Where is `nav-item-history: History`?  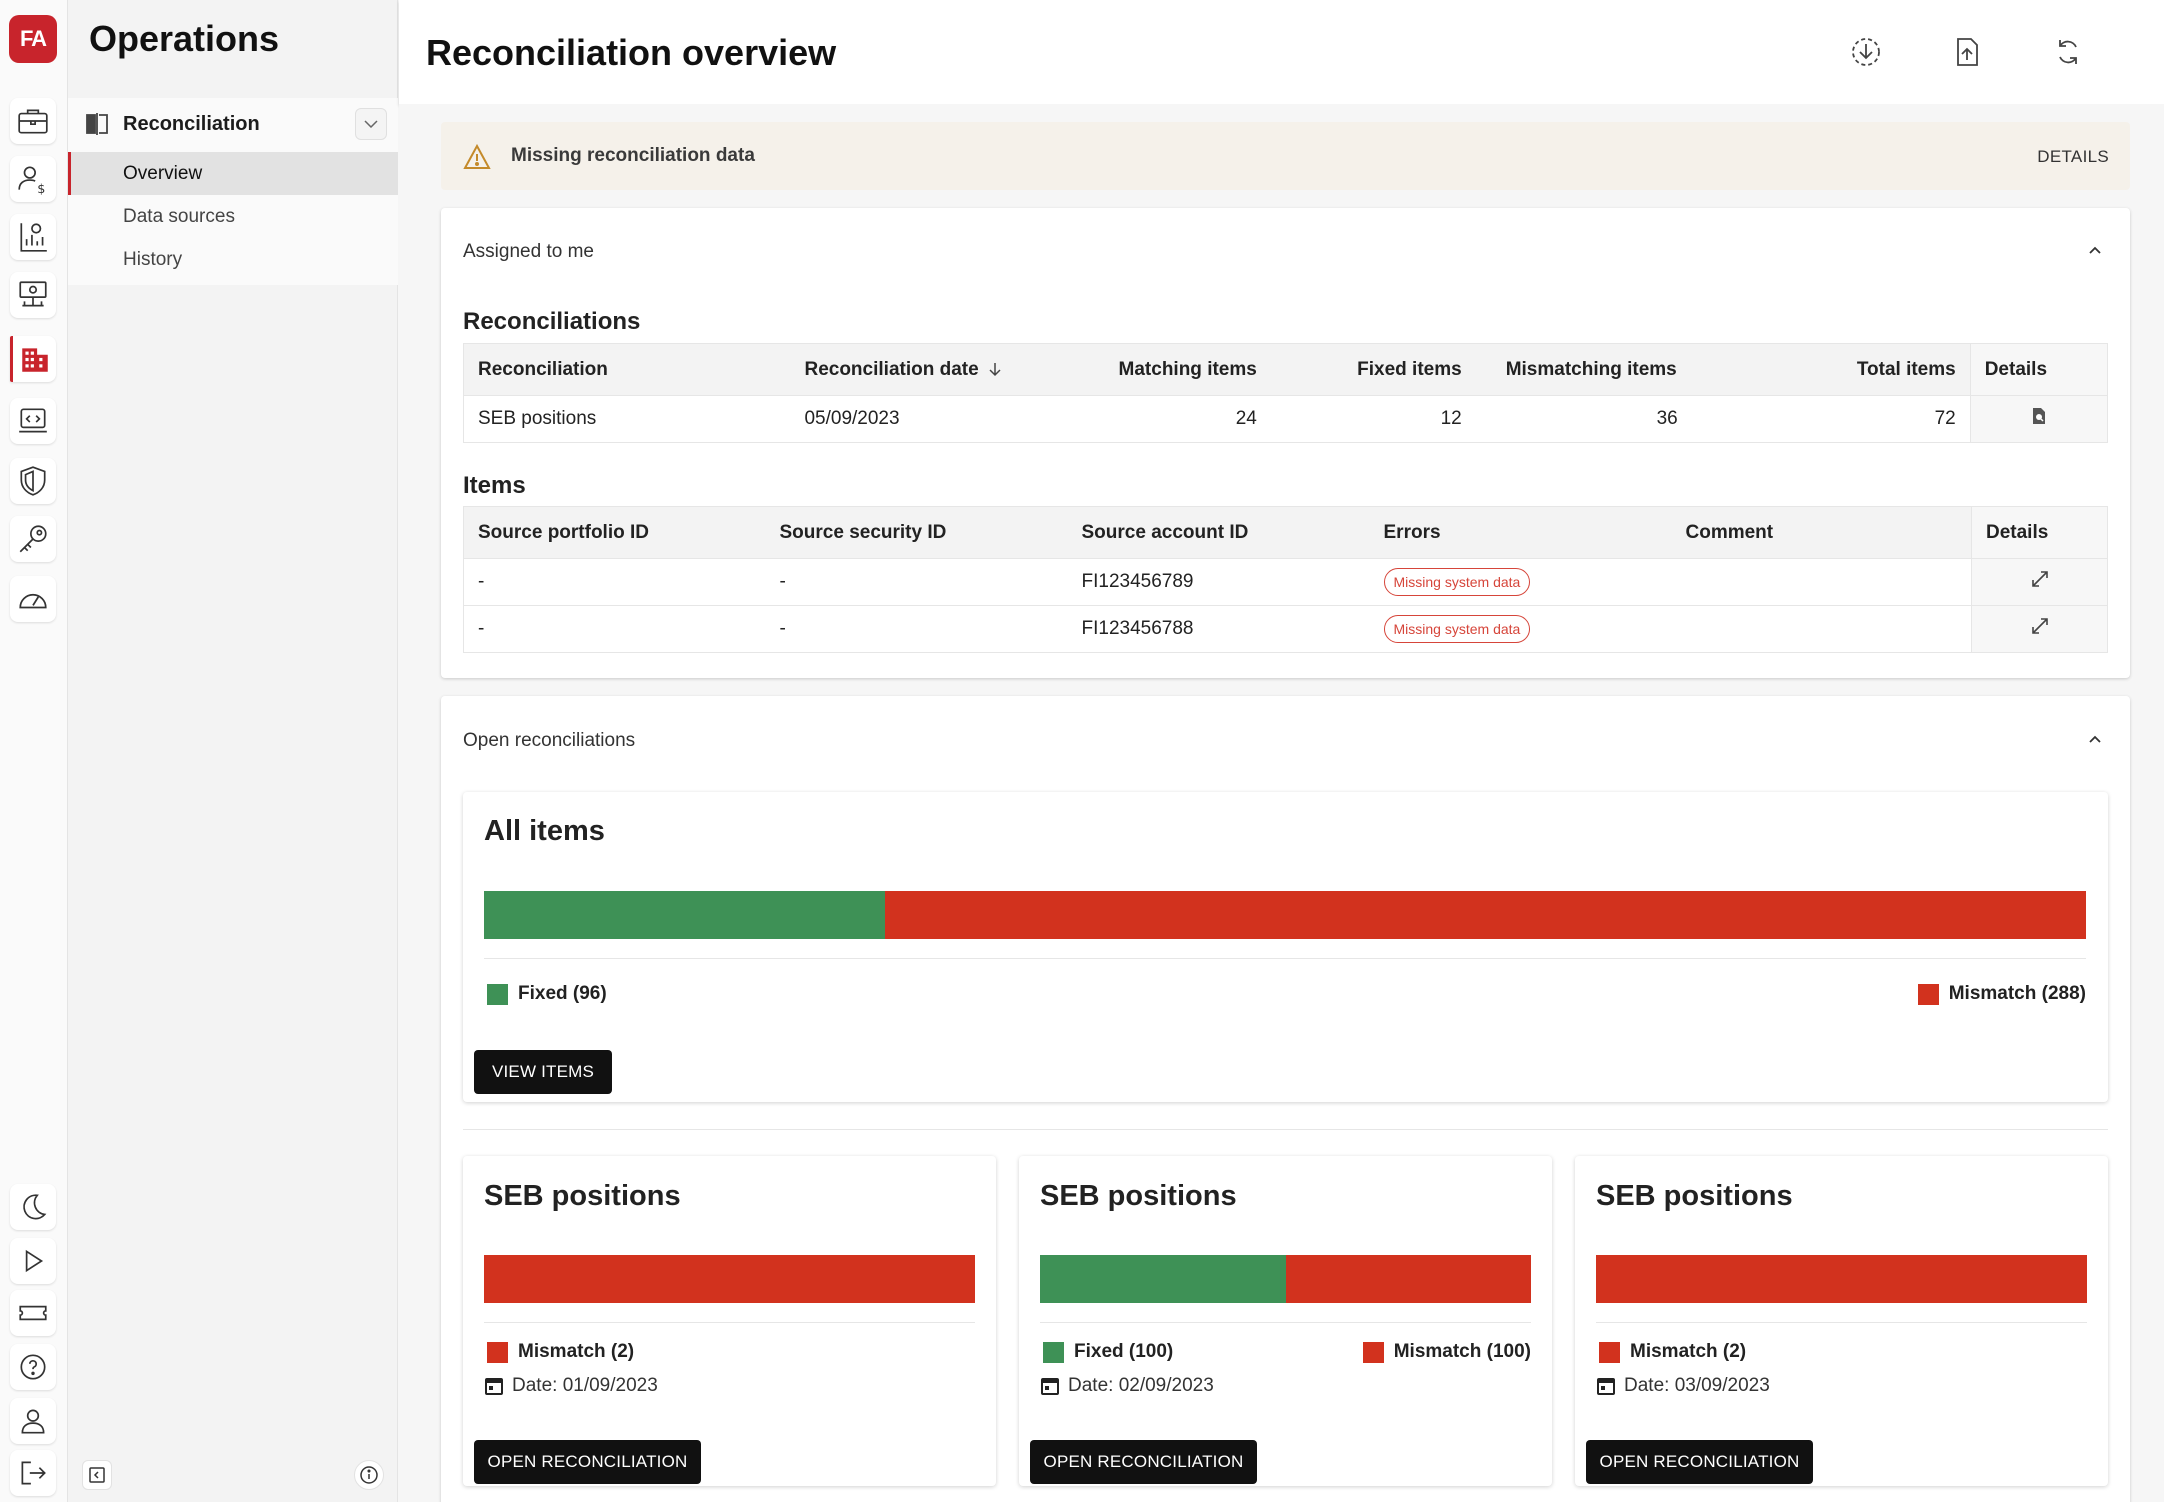
nav-item-history: History is located at coordinates (233, 259).